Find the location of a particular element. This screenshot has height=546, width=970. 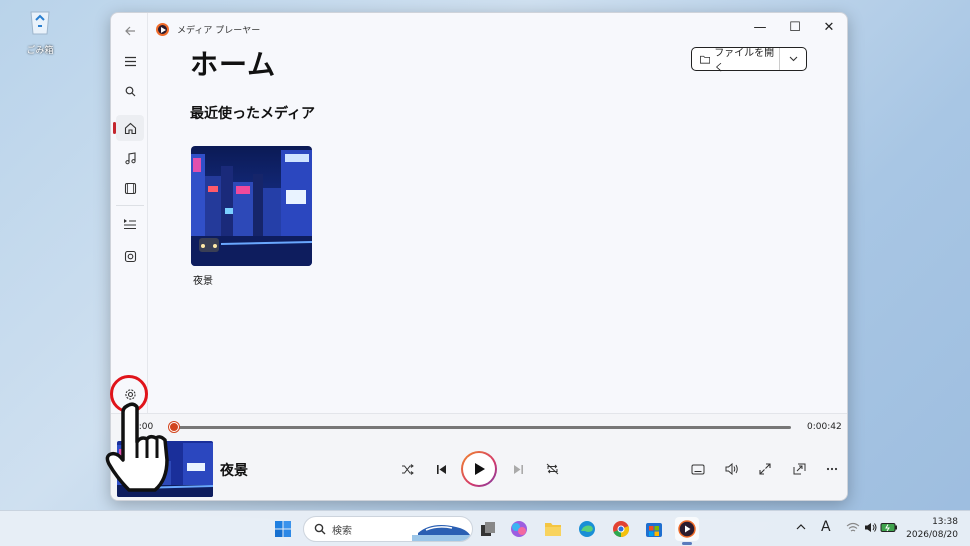

open-file-label: ファイルを開く is located at coordinates (744, 61).